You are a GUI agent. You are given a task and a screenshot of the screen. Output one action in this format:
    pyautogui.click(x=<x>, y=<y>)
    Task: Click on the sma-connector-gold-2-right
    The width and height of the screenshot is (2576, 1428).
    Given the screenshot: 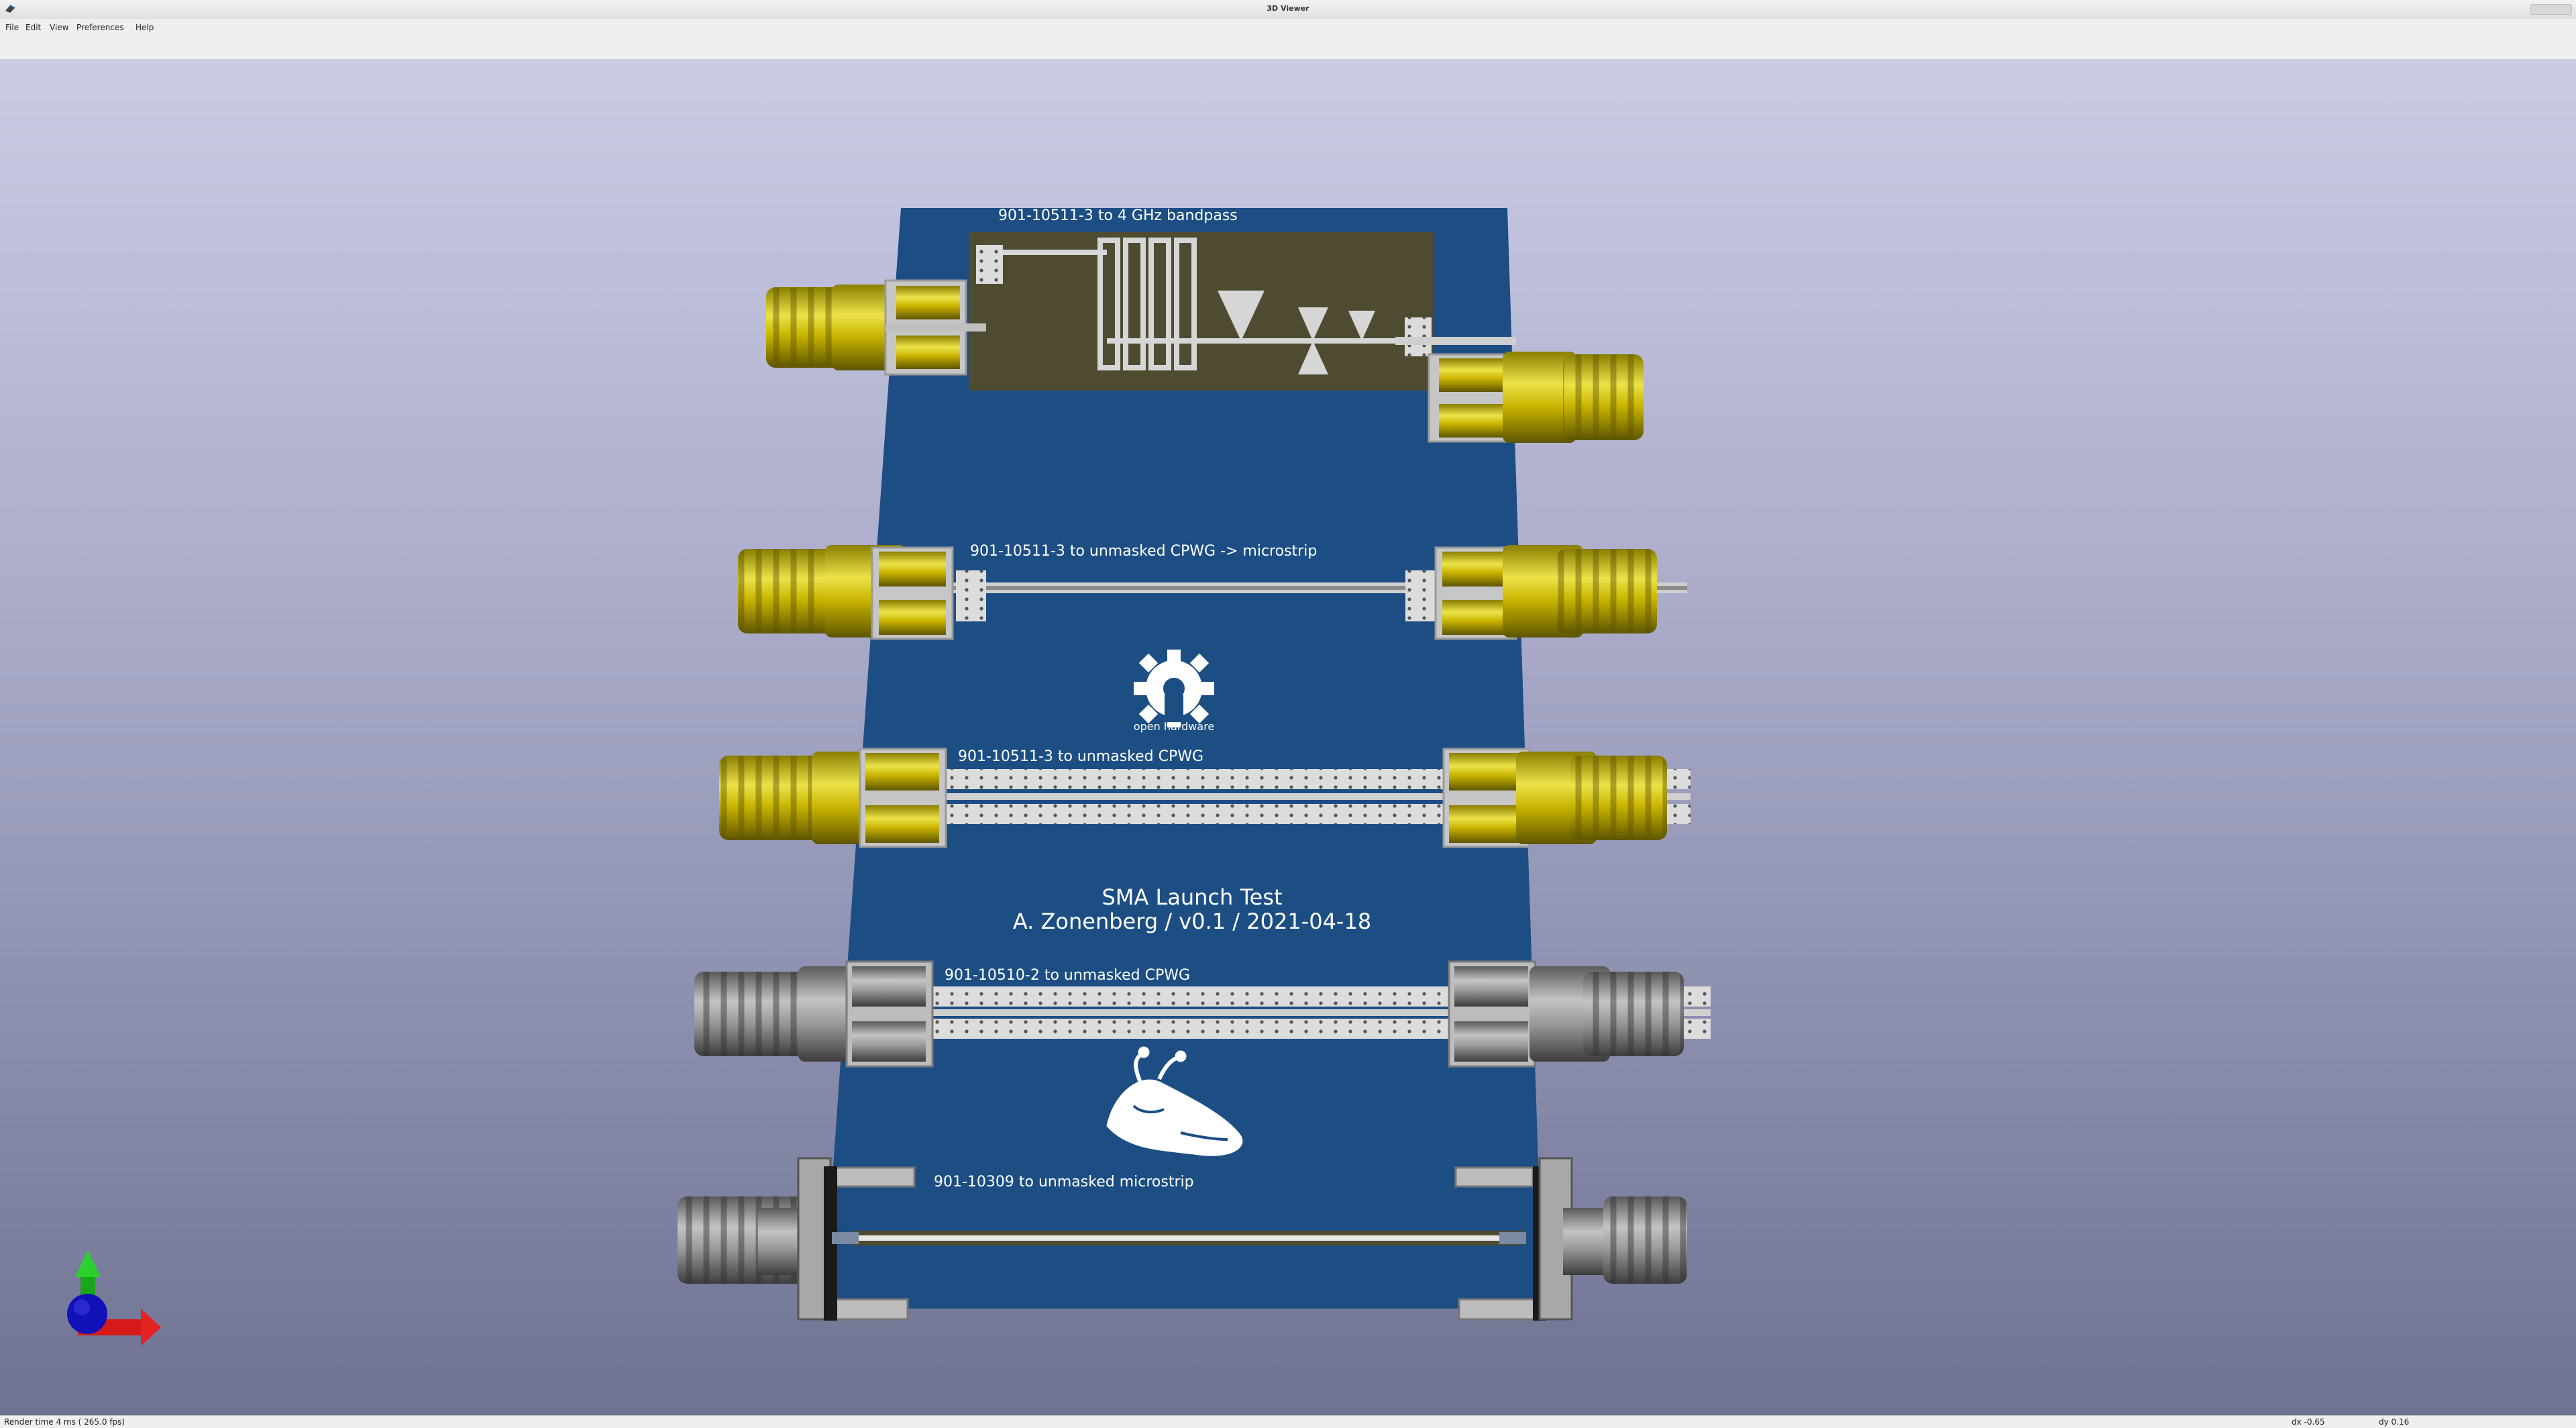 What is the action you would take?
    pyautogui.click(x=1545, y=592)
    